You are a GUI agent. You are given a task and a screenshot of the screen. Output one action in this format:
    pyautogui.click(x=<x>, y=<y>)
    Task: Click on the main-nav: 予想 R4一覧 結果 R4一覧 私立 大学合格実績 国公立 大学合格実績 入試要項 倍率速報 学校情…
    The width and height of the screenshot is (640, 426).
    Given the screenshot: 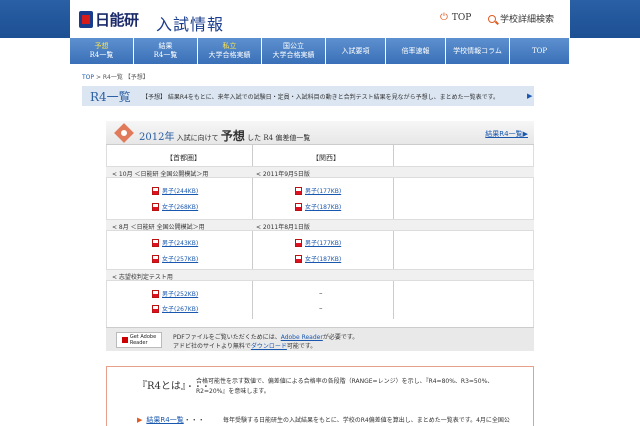 What is the action you would take?
    pyautogui.click(x=320, y=51)
    